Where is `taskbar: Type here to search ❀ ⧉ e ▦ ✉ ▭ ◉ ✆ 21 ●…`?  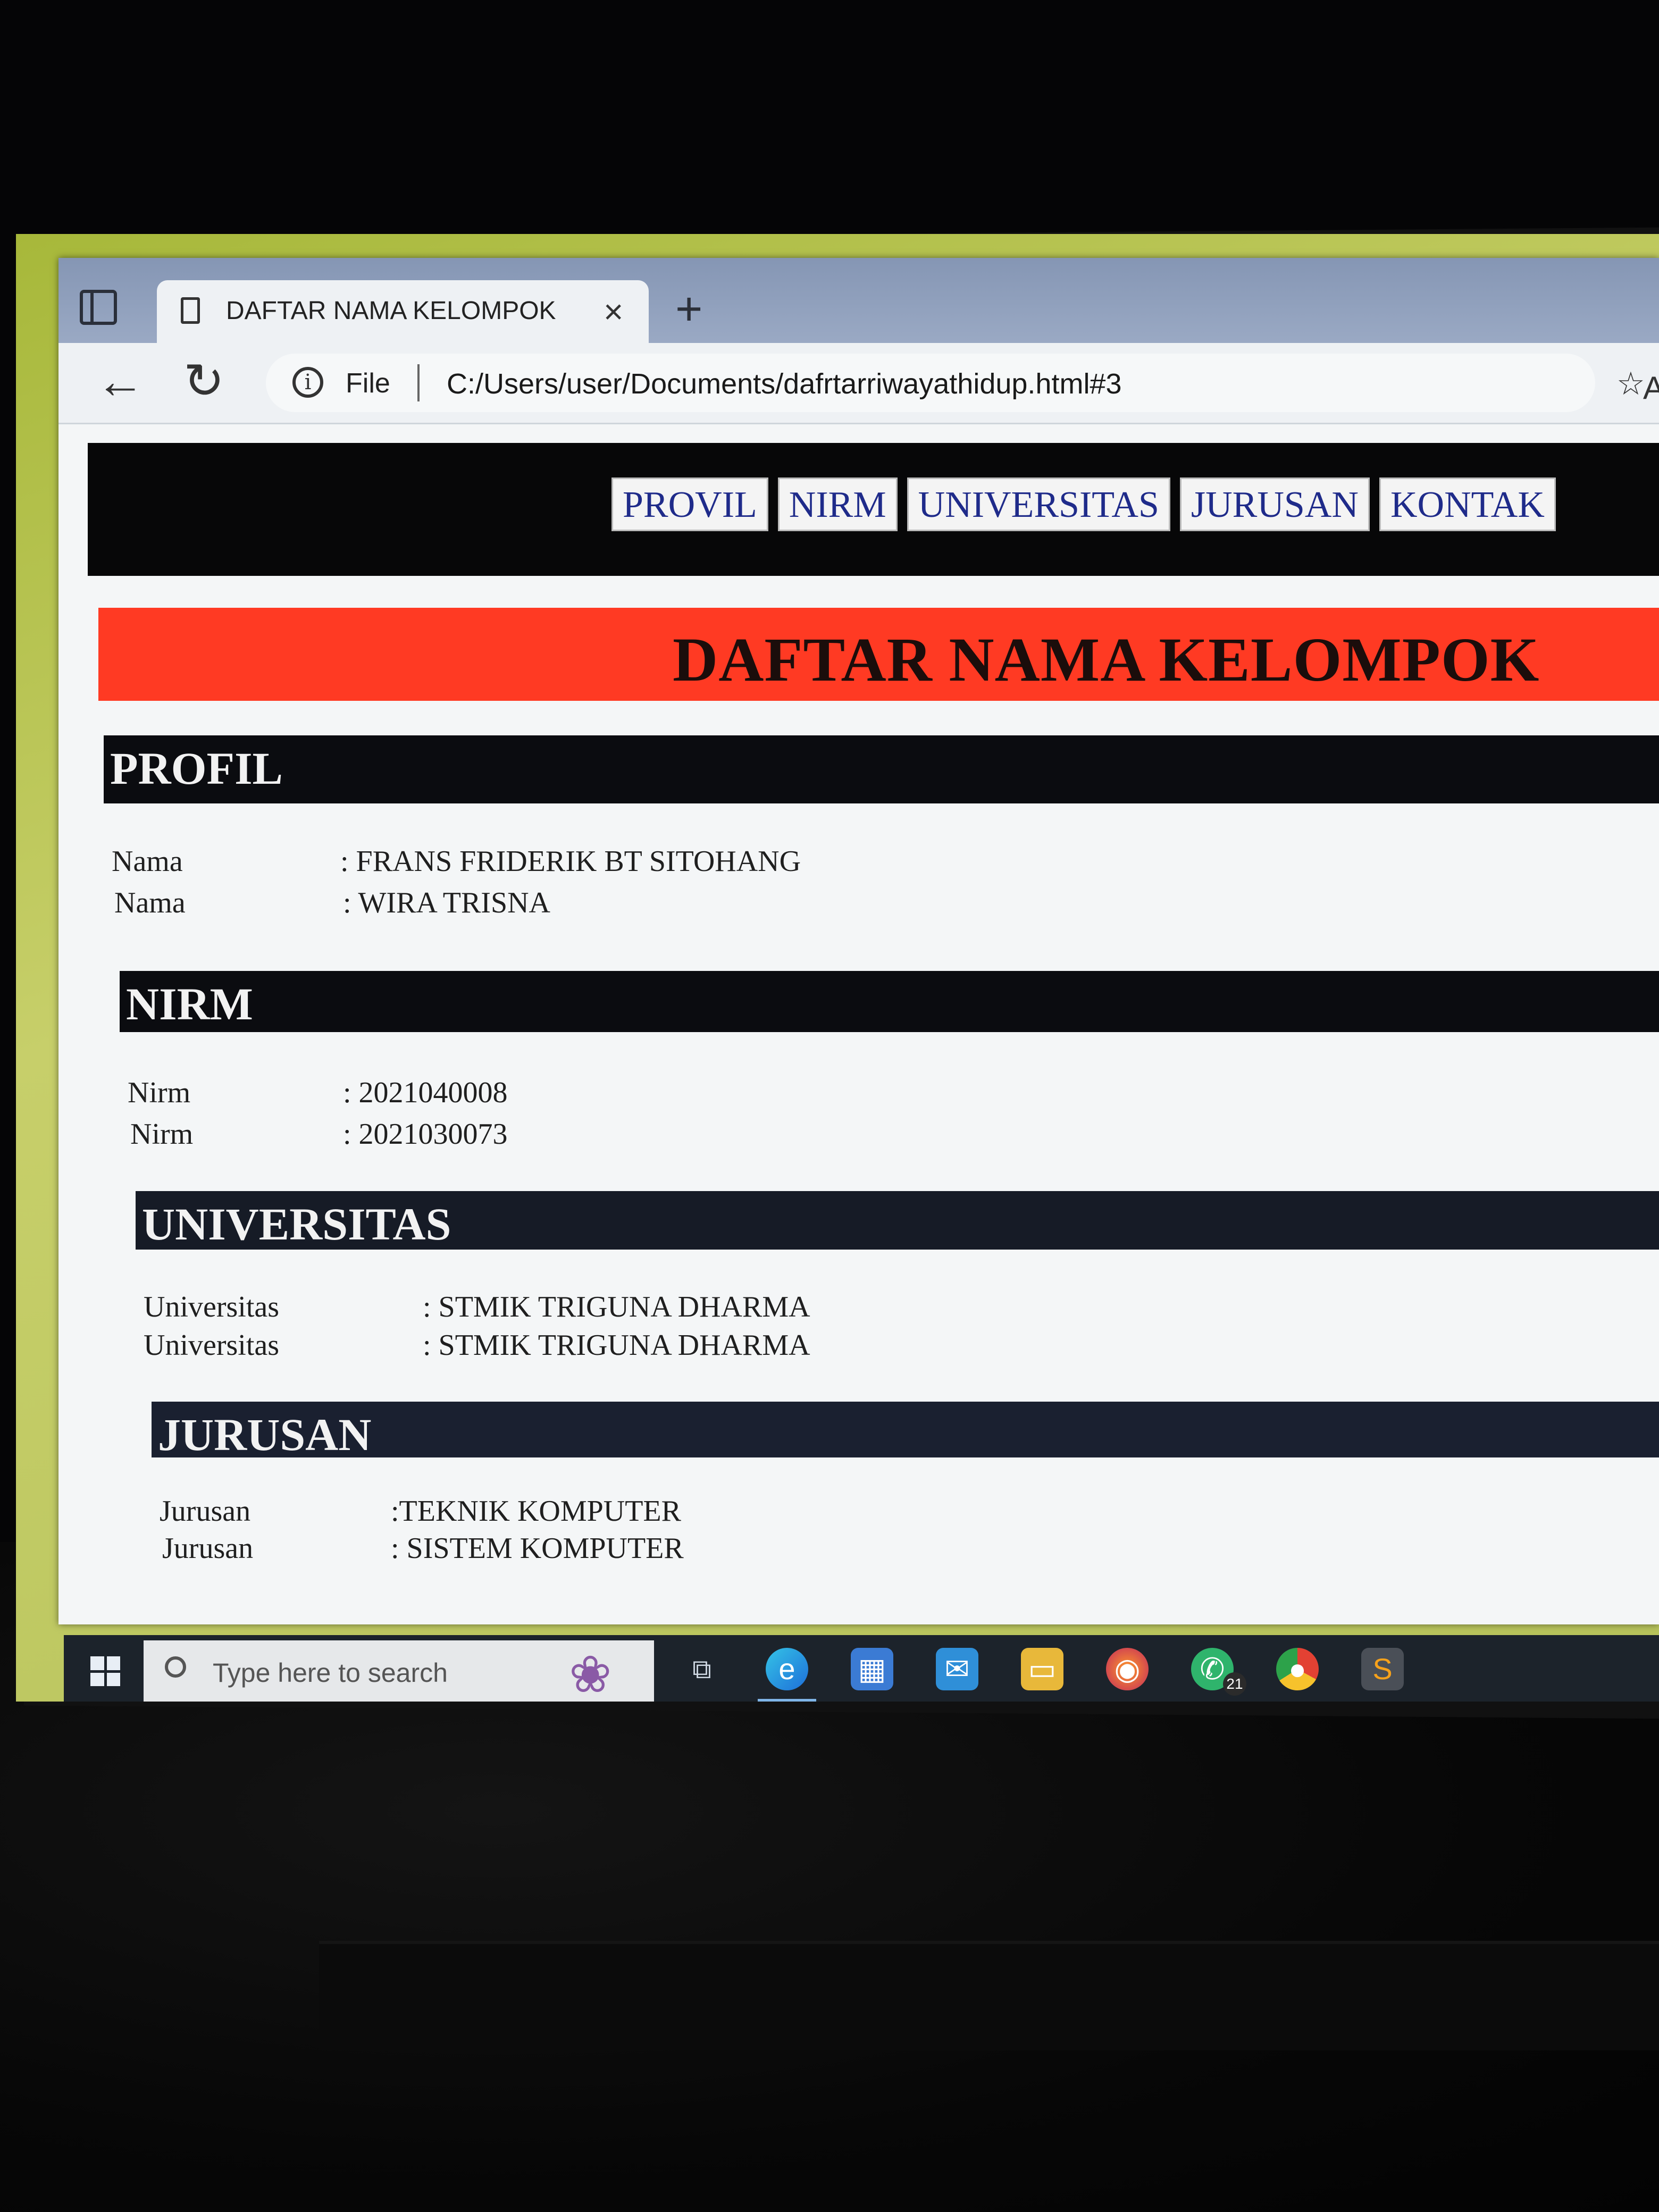 taskbar: Type here to search ❀ ⧉ e ▦ ✉ ▭ ◉ ✆ 21 ●… is located at coordinates (861, 1668).